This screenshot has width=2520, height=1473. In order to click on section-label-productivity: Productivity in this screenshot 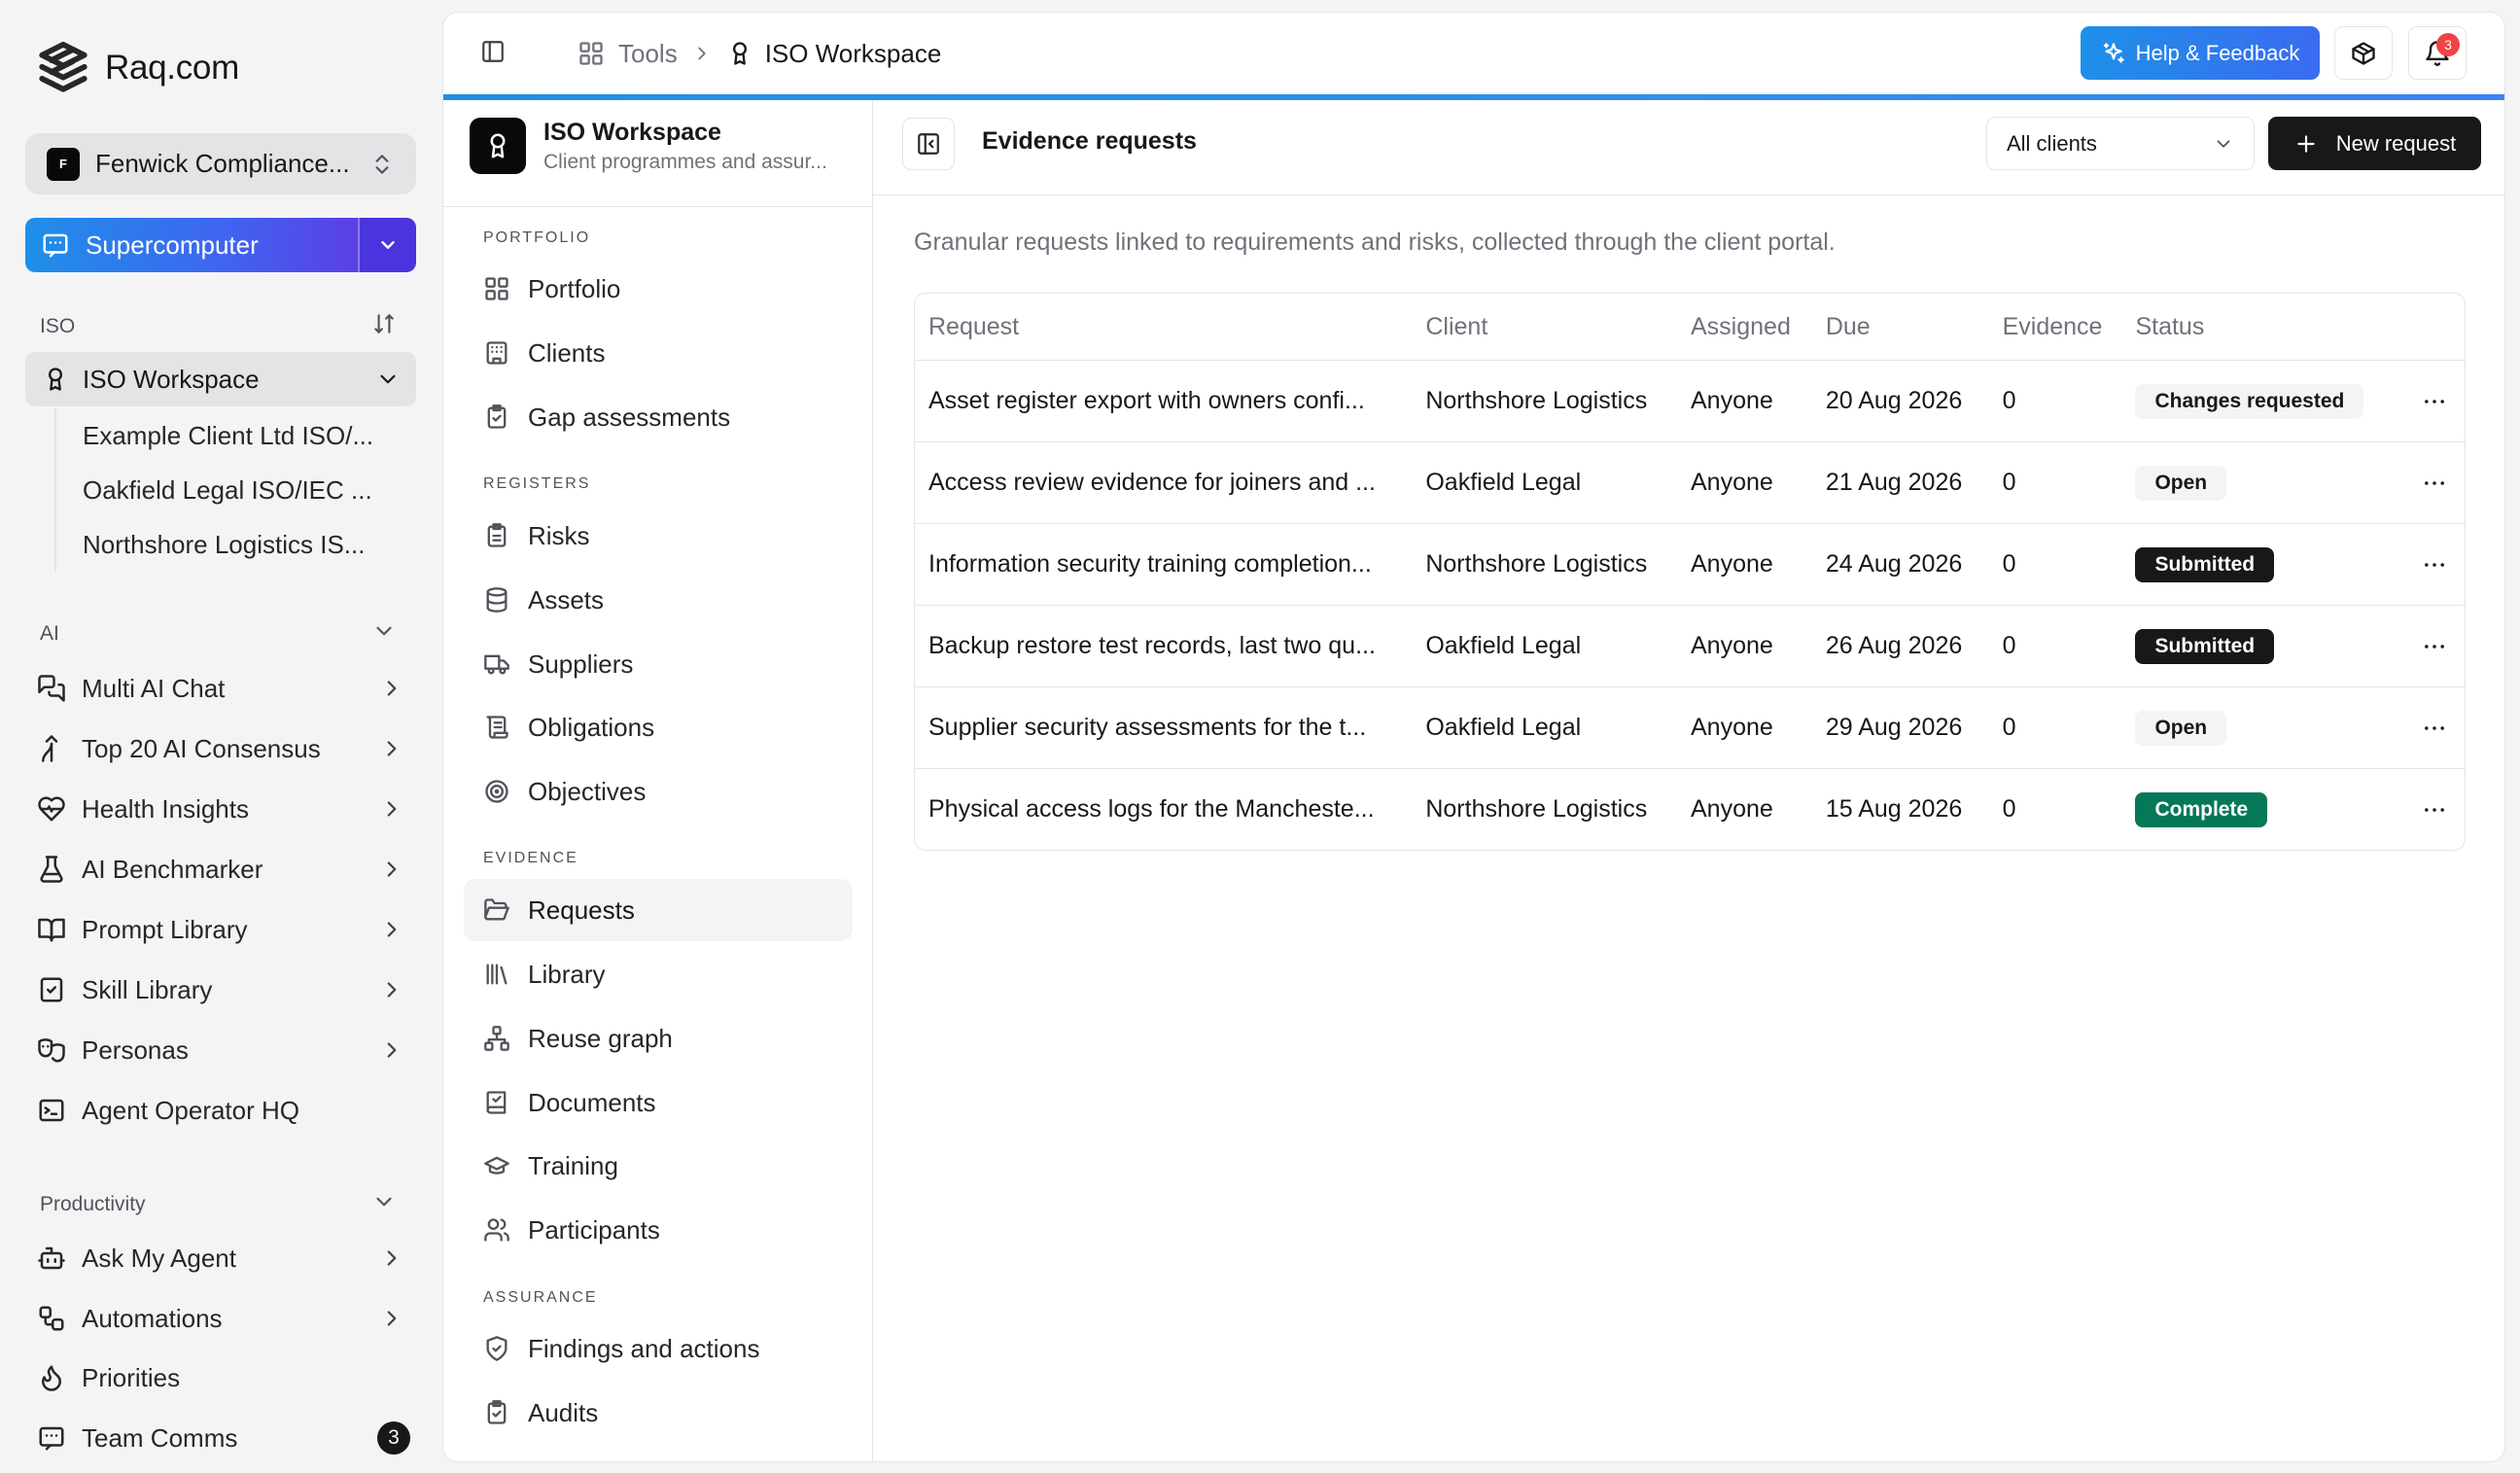, I will do `click(93, 1204)`.